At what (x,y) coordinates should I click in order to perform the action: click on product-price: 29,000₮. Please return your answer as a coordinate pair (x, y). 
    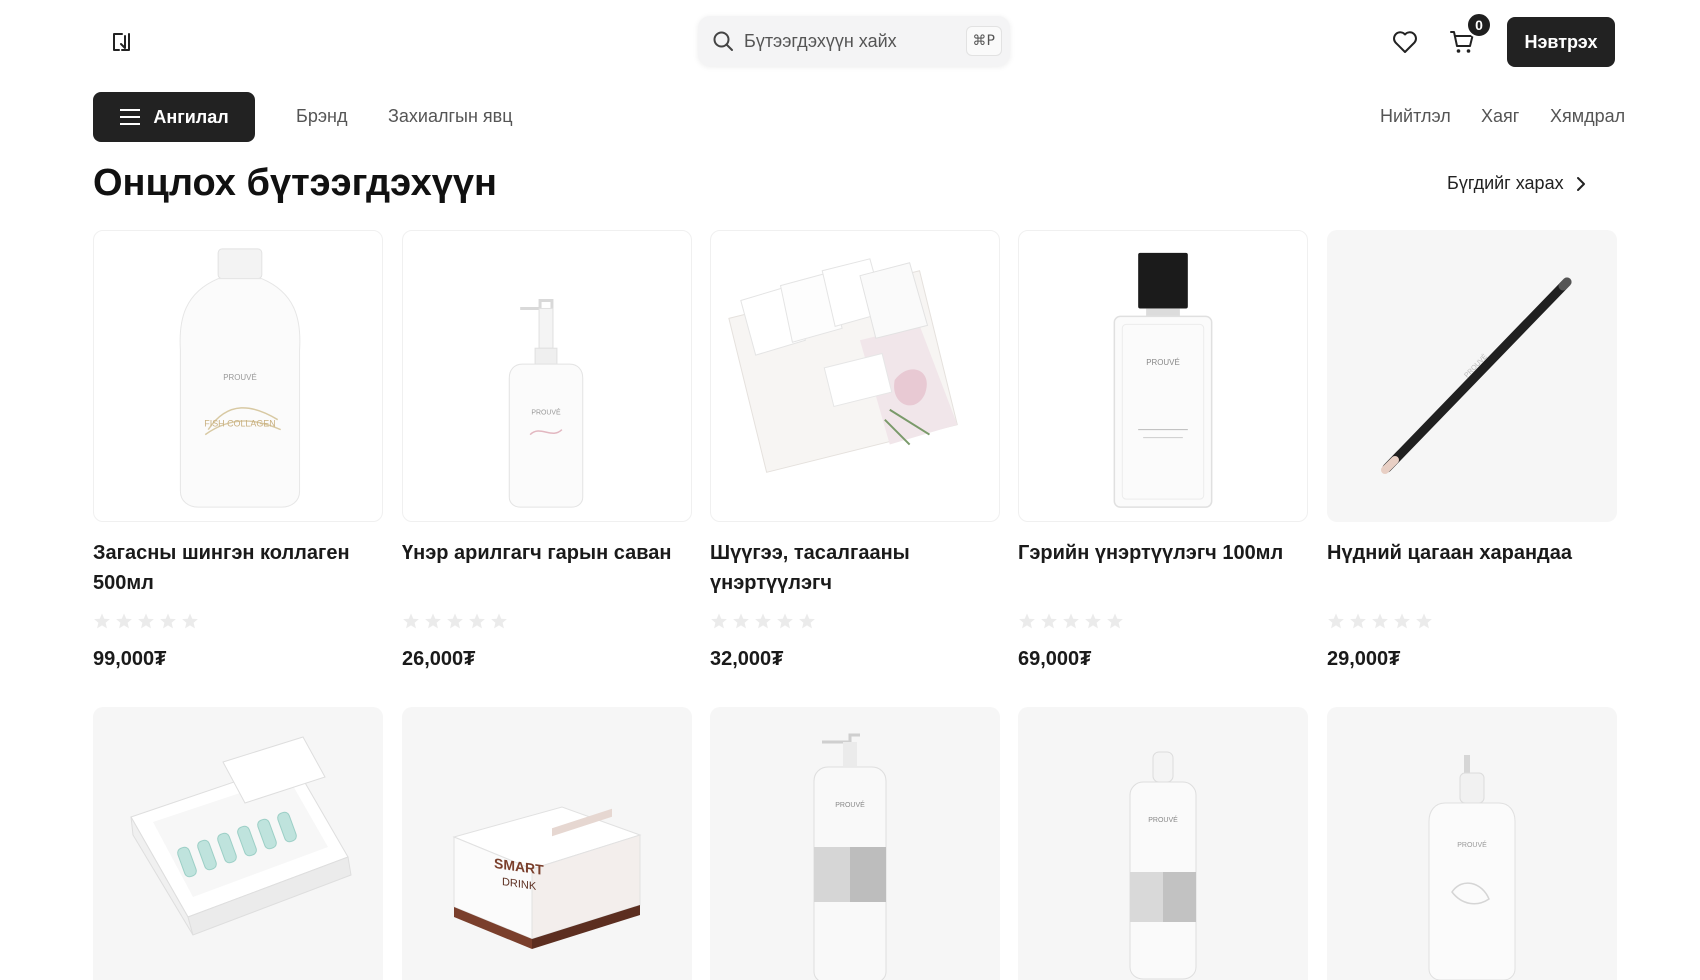
    Looking at the image, I should click on (1364, 659).